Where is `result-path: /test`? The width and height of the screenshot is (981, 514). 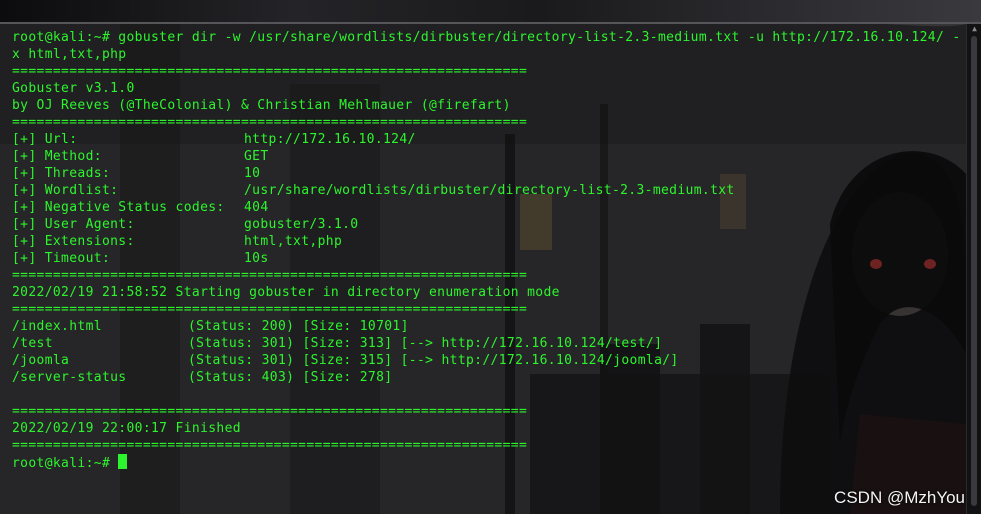
result-path: /test is located at coordinates (32, 343).